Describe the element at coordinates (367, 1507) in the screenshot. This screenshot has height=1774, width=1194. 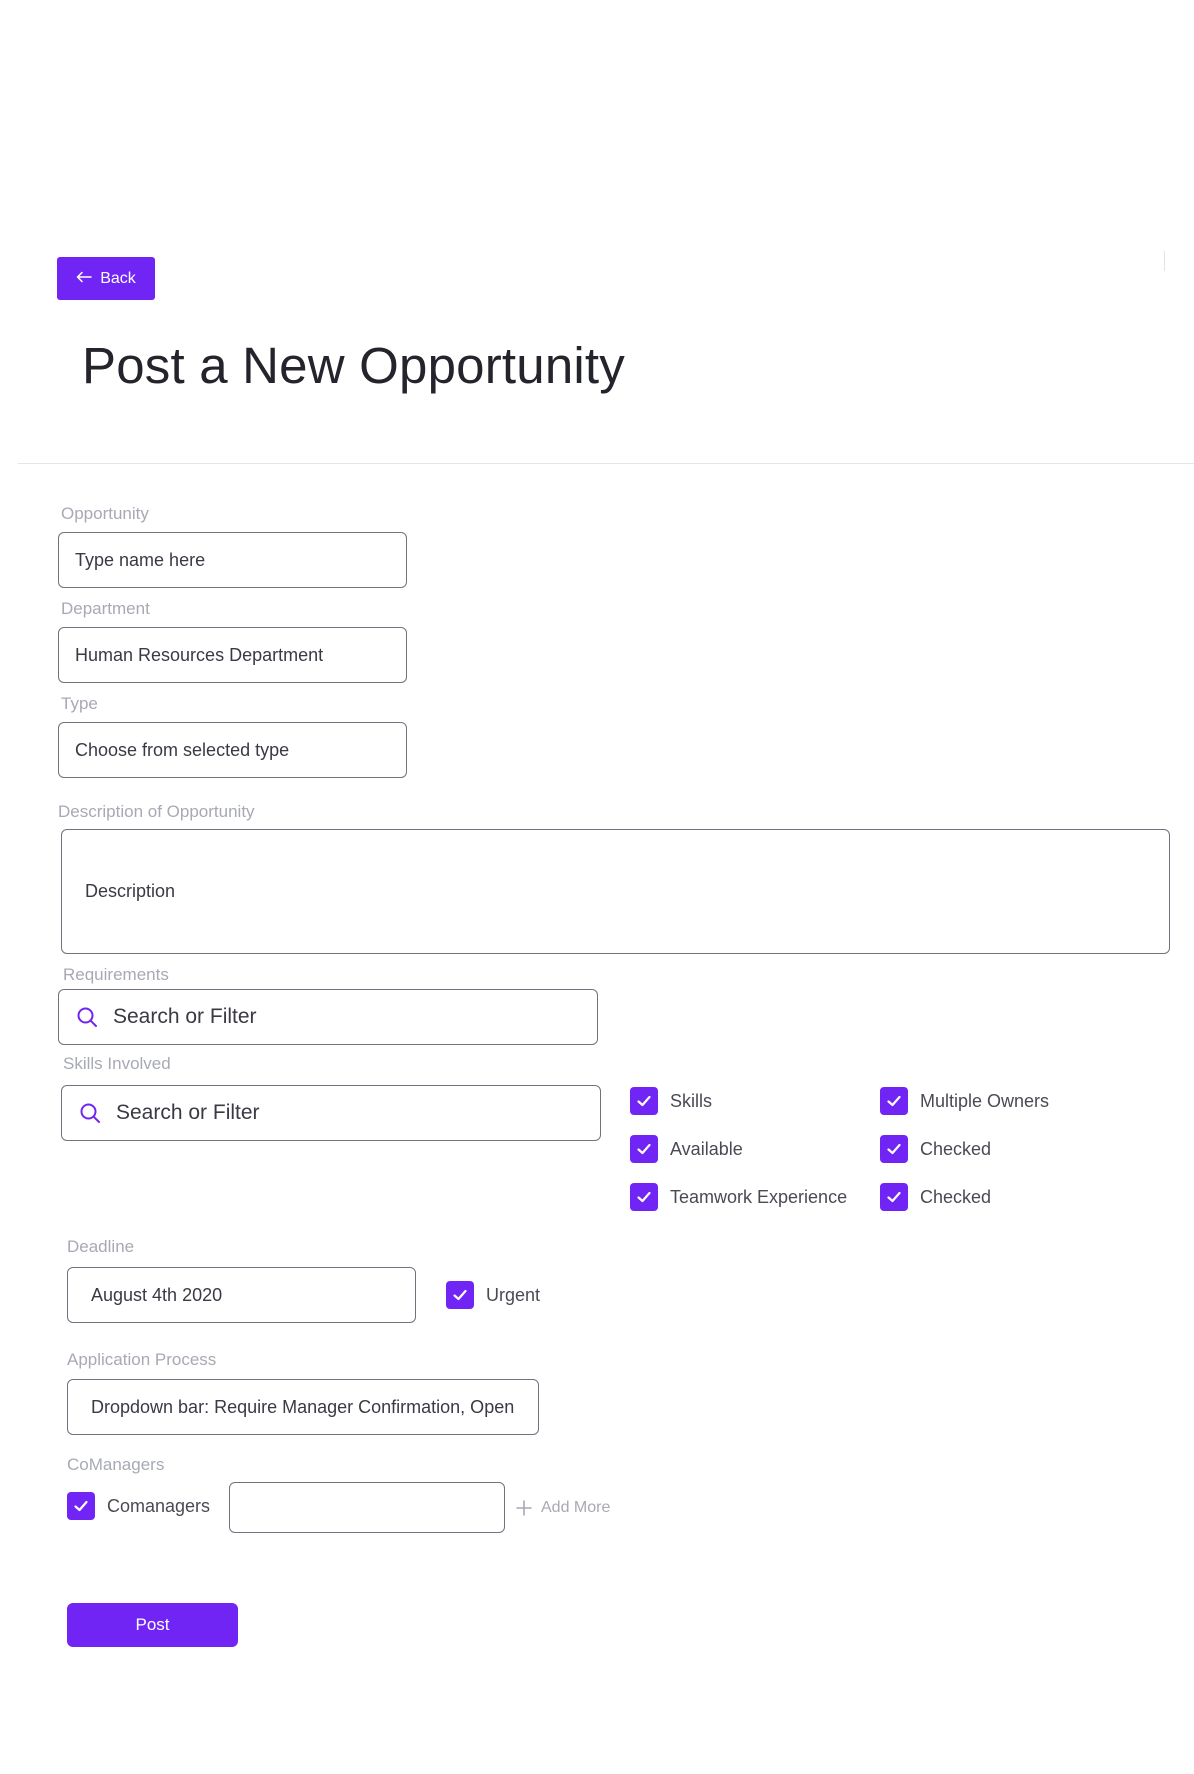
I see `comanagers-input` at that location.